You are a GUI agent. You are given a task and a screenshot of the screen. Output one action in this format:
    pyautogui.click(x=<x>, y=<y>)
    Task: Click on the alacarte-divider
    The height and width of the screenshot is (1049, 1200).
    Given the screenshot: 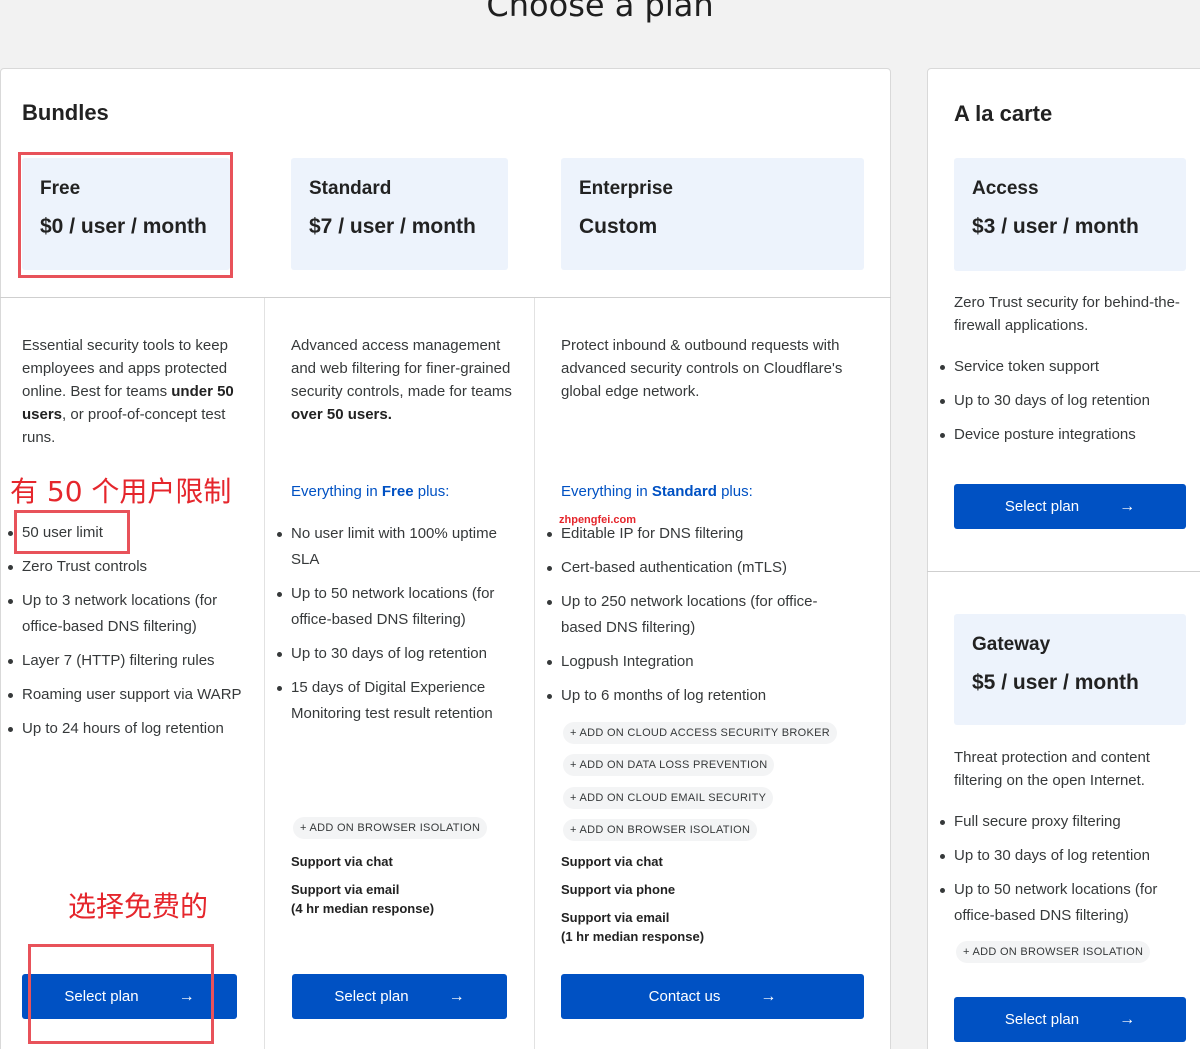 What is the action you would take?
    pyautogui.click(x=1063, y=571)
    